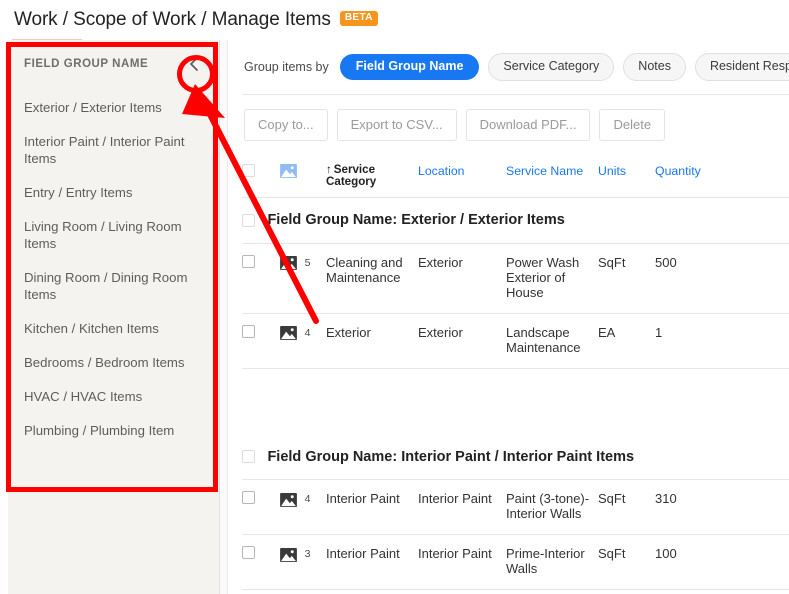 This screenshot has height=594, width=789. Describe the element at coordinates (358, 18) in the screenshot. I see `beta-badge: BETA` at that location.